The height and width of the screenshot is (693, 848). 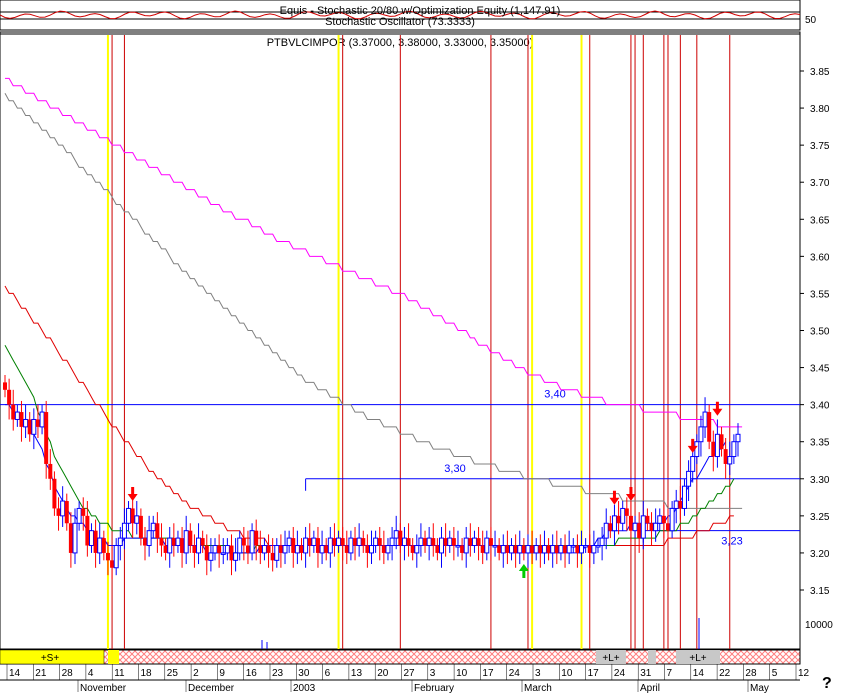 I want to click on y-tick-label: 3.25, so click(x=820, y=517).